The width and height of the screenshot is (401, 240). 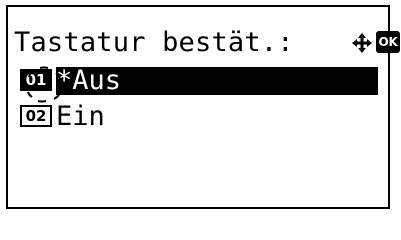 I want to click on option-item-aus: 01 *Aus, so click(x=201, y=83).